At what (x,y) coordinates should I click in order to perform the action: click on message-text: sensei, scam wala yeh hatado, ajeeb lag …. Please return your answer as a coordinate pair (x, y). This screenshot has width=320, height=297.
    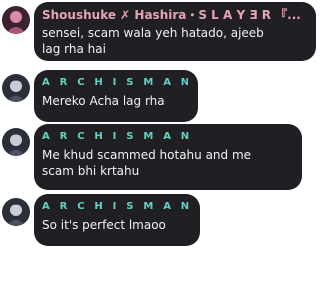
    Looking at the image, I should click on (153, 41).